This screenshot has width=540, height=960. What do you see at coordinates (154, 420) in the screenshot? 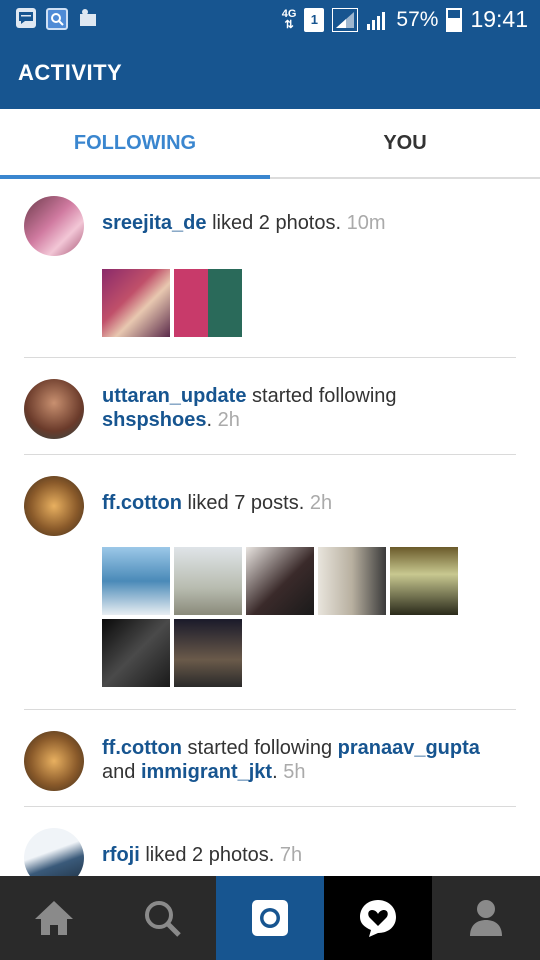
I see `username-link: shspshoes` at bounding box center [154, 420].